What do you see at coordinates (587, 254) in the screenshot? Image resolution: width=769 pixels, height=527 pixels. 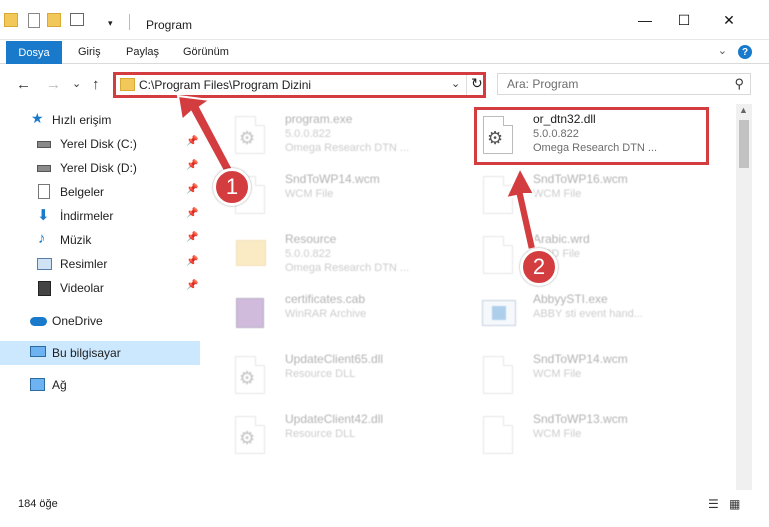 I see `file-item: Arabic.wrd WRD File` at bounding box center [587, 254].